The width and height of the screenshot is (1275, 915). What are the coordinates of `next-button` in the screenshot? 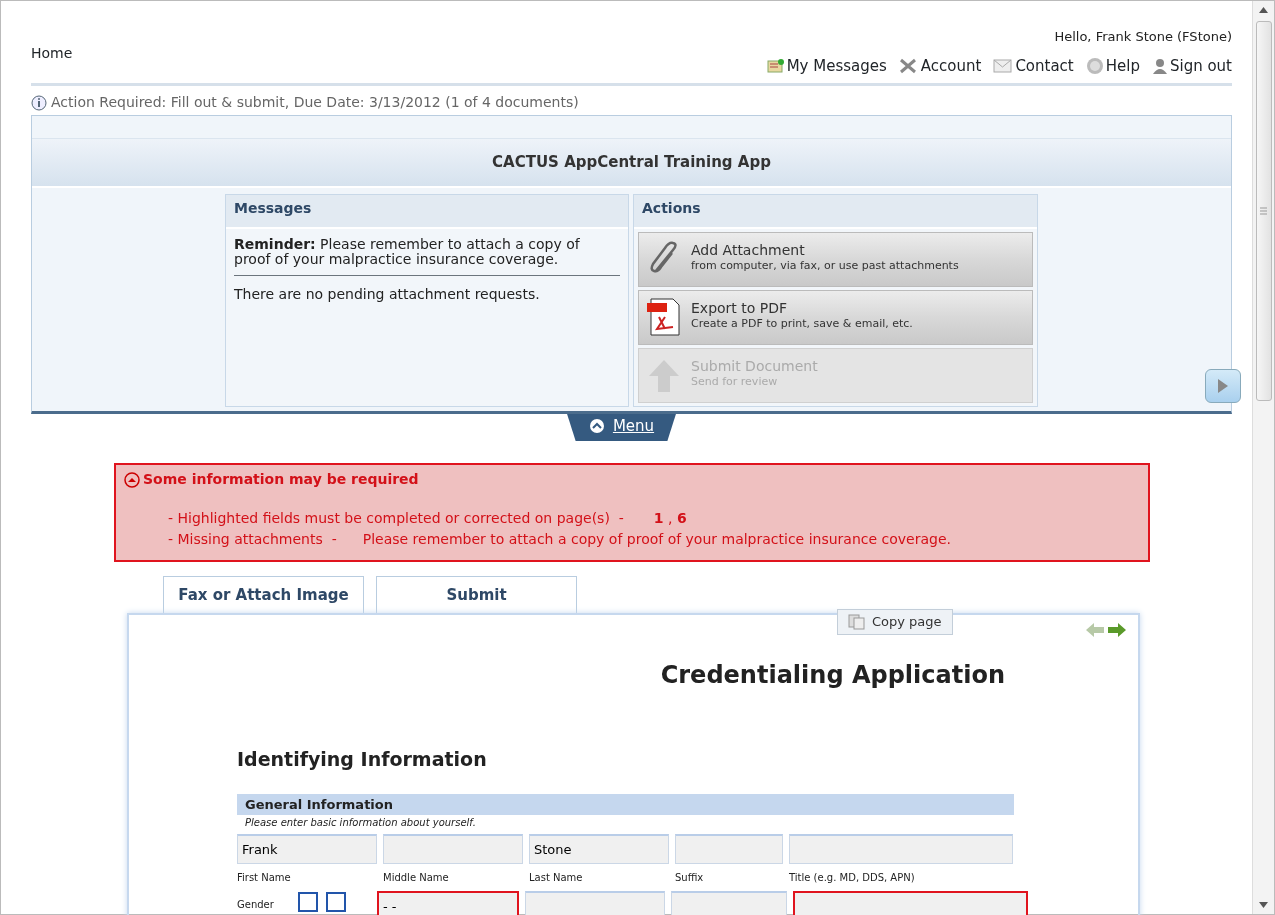 It's located at (1223, 385).